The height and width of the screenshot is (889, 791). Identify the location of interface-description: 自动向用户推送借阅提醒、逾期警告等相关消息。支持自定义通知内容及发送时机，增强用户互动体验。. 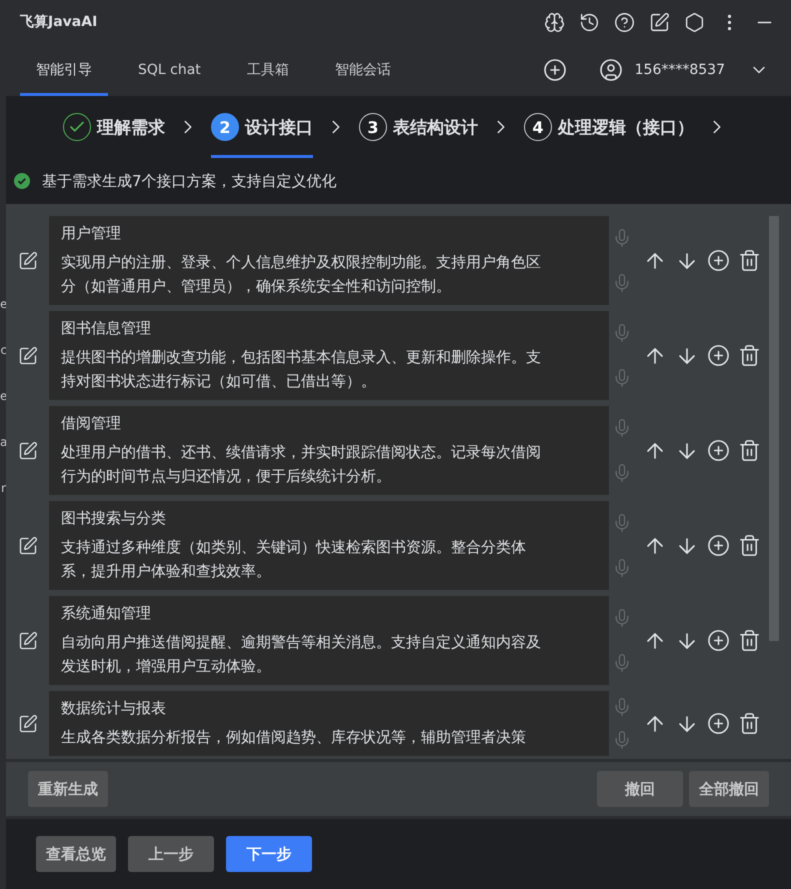
(301, 654).